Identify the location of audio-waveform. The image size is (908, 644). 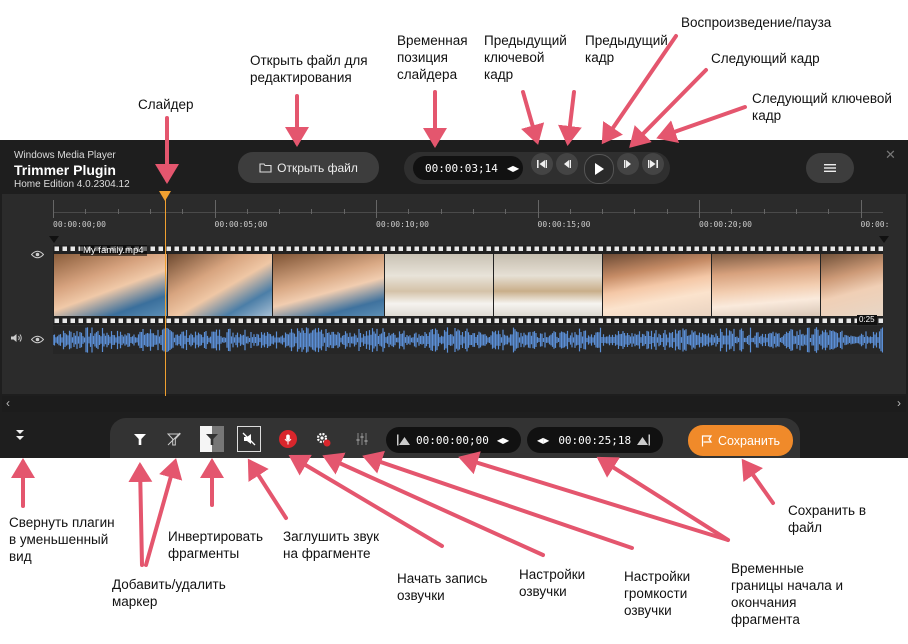
(468, 340).